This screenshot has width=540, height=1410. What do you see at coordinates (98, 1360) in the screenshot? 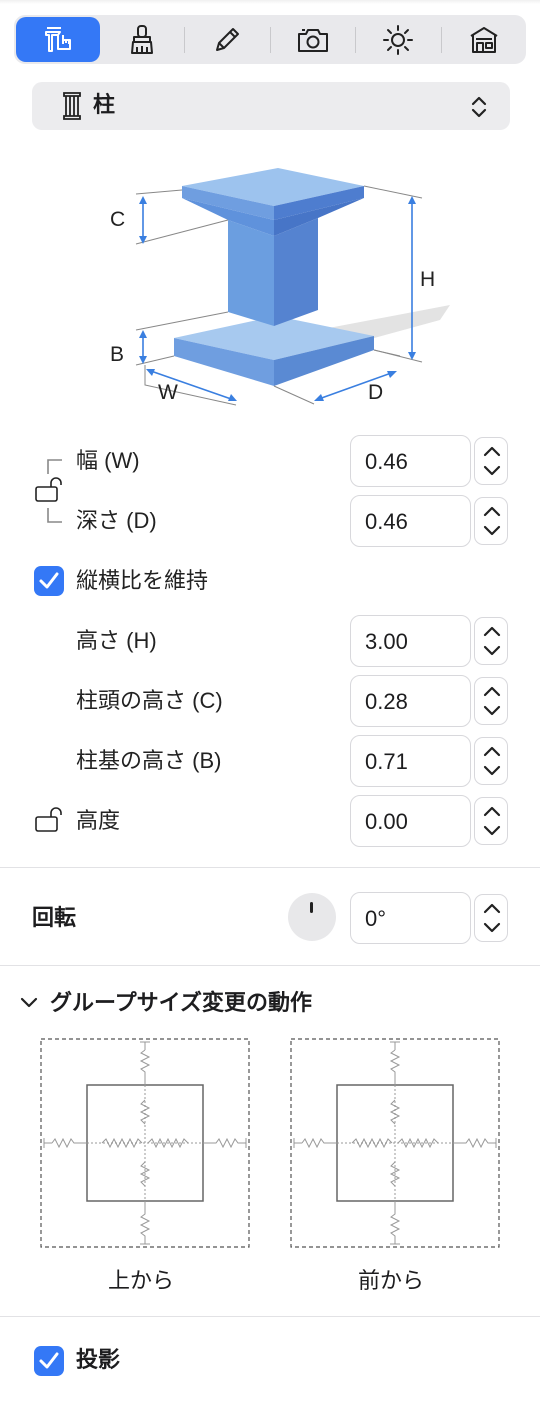
I see `shadow-label: 投影` at bounding box center [98, 1360].